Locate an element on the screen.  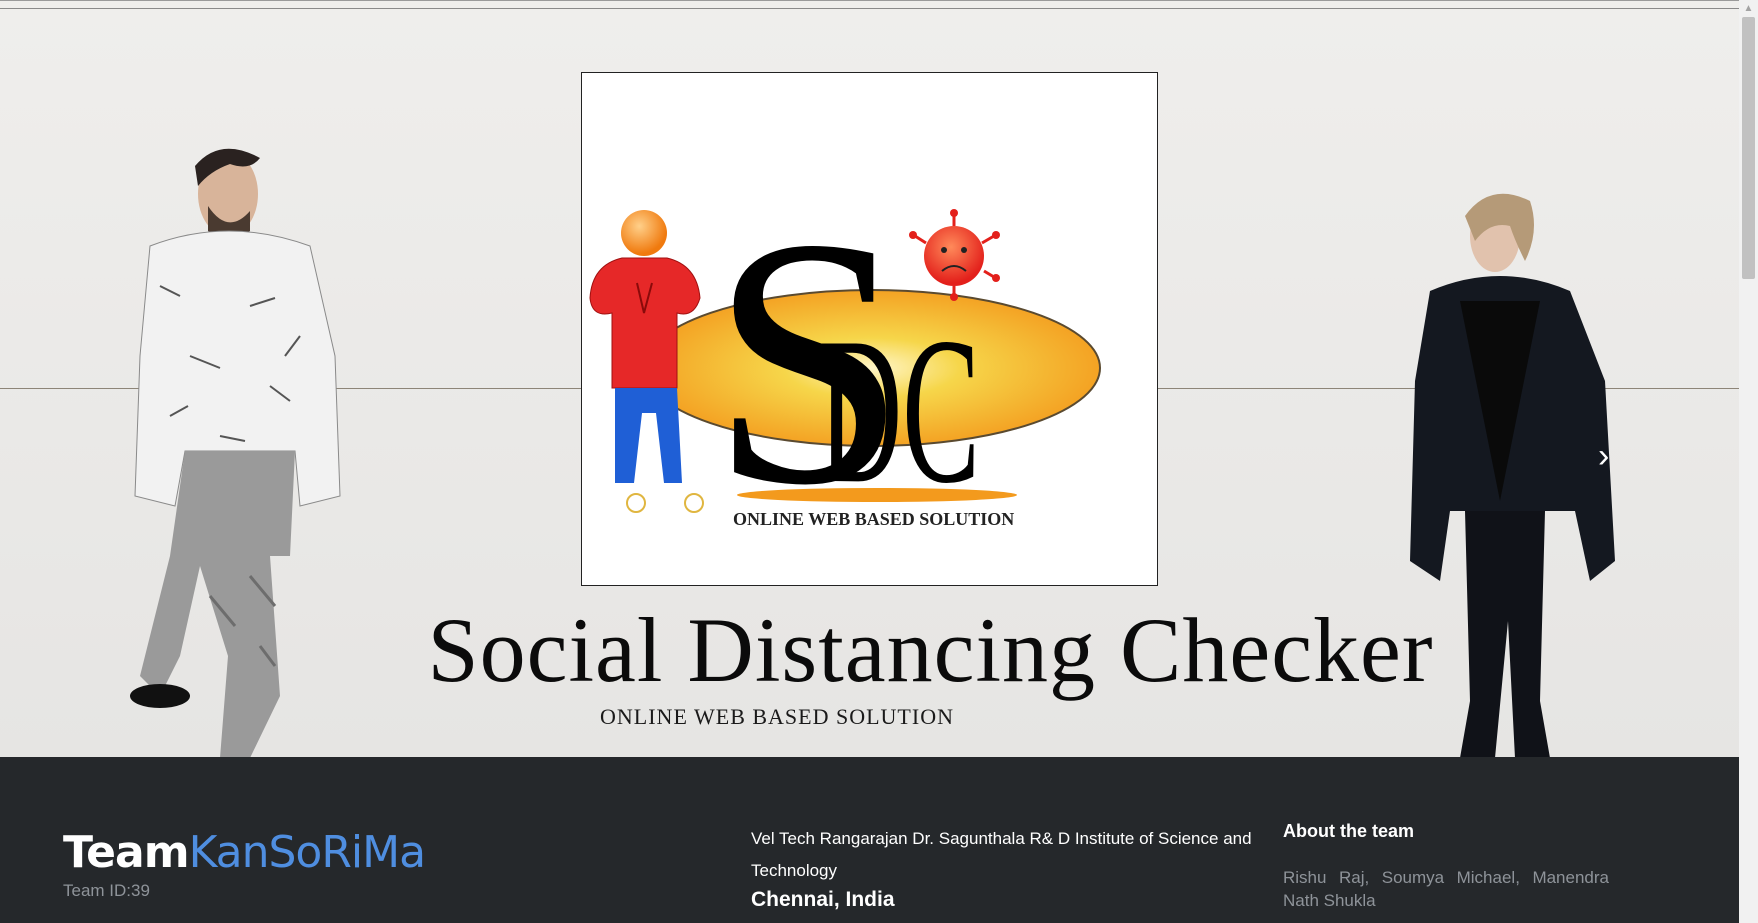
scroll-up-icon: ▲ is located at coordinates (1748, 8).